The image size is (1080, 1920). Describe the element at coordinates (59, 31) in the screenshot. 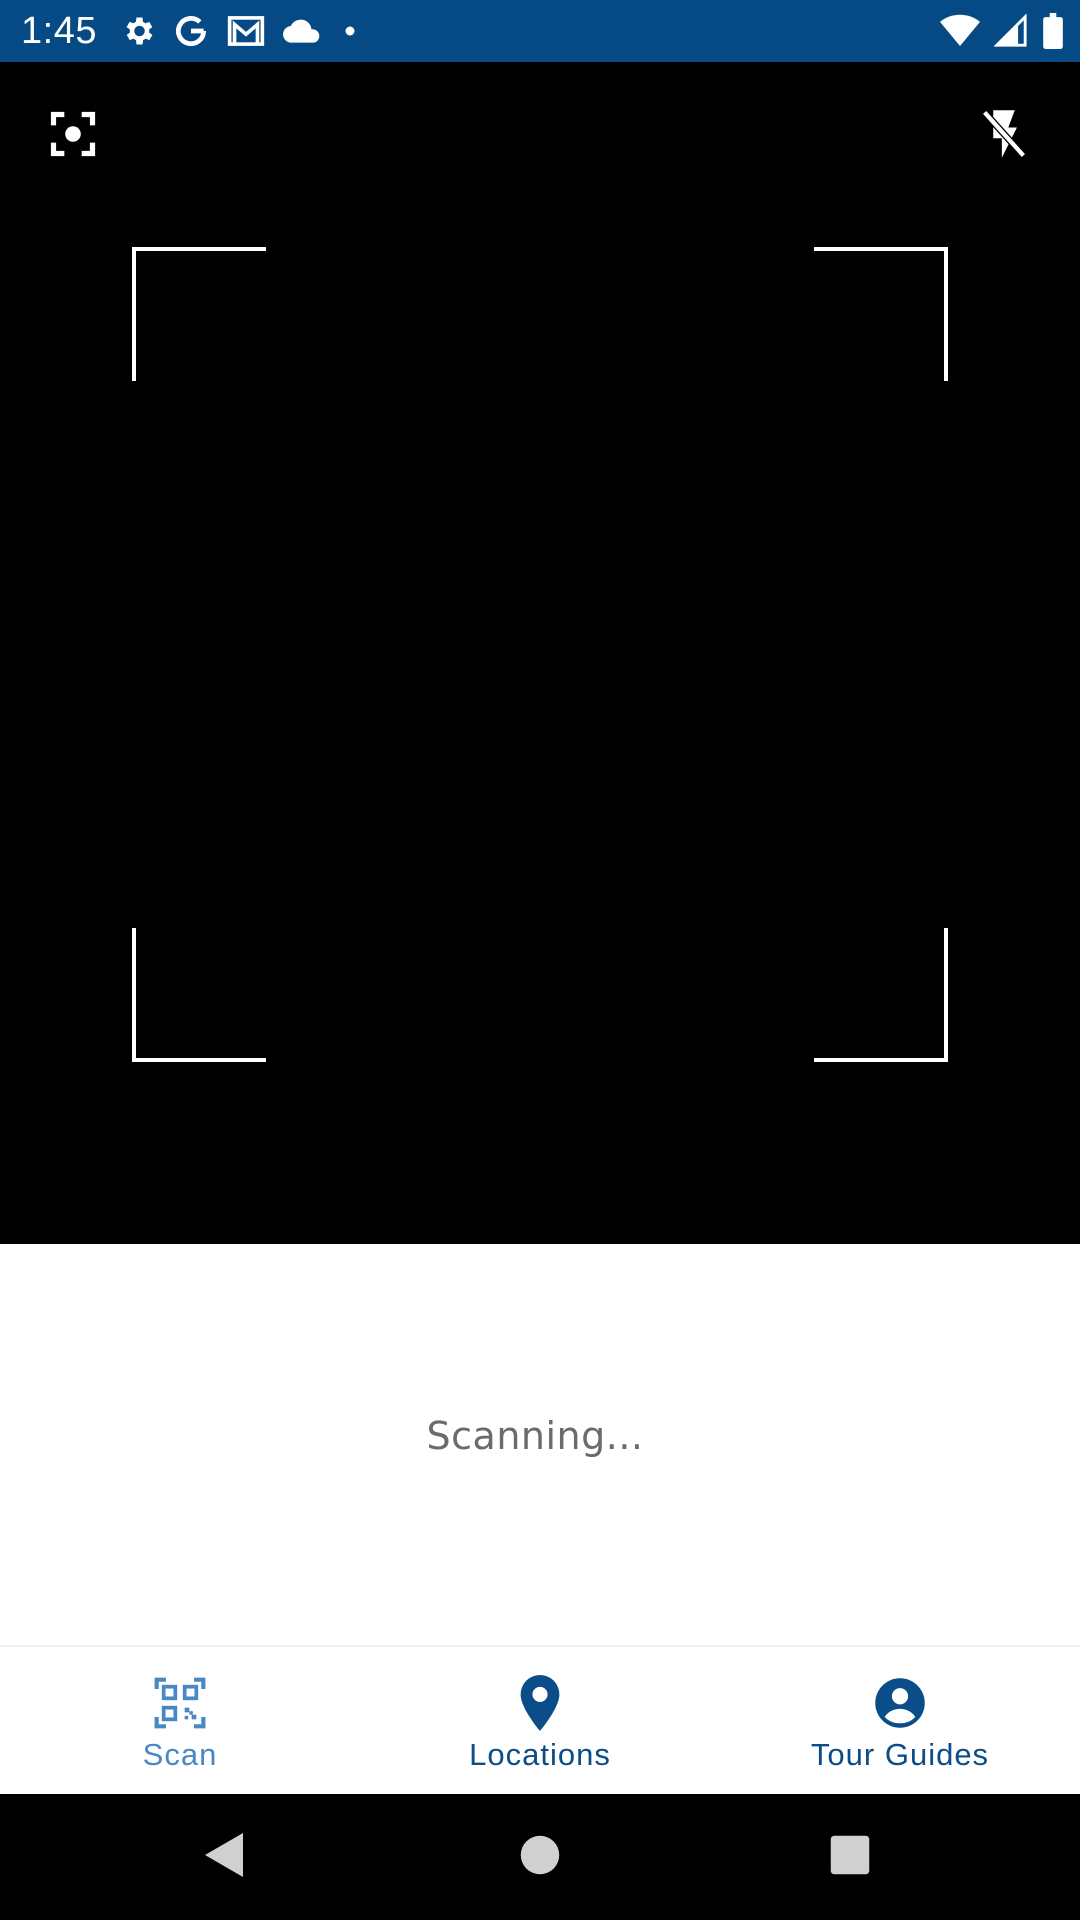

I see `status-time: 1:45` at that location.